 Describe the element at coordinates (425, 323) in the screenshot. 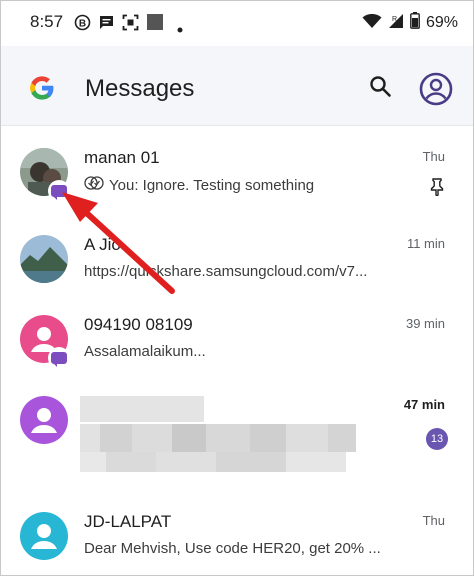

I see `message-time: 39 min` at that location.